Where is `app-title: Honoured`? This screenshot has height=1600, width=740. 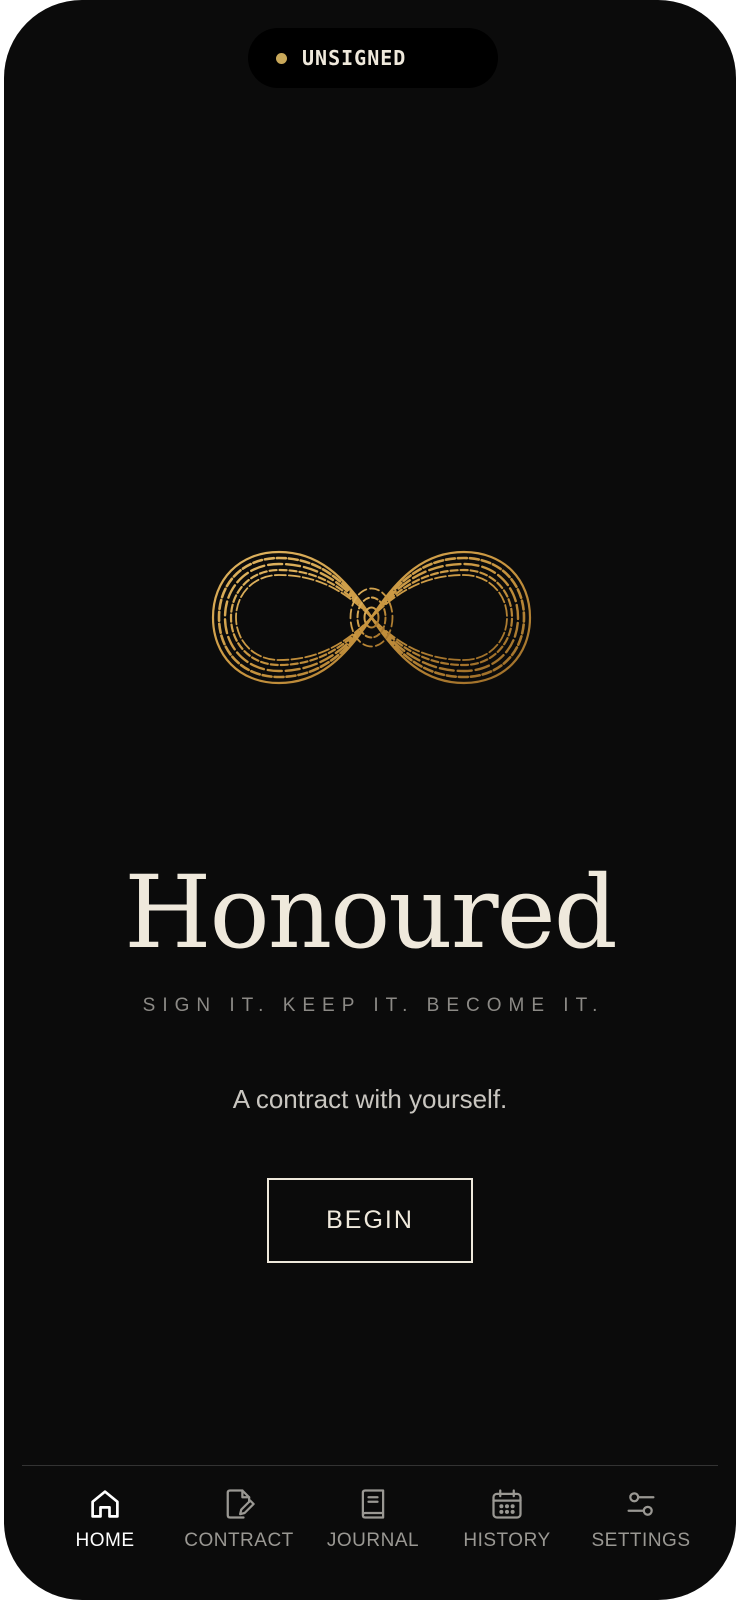
app-title: Honoured is located at coordinates (370, 912).